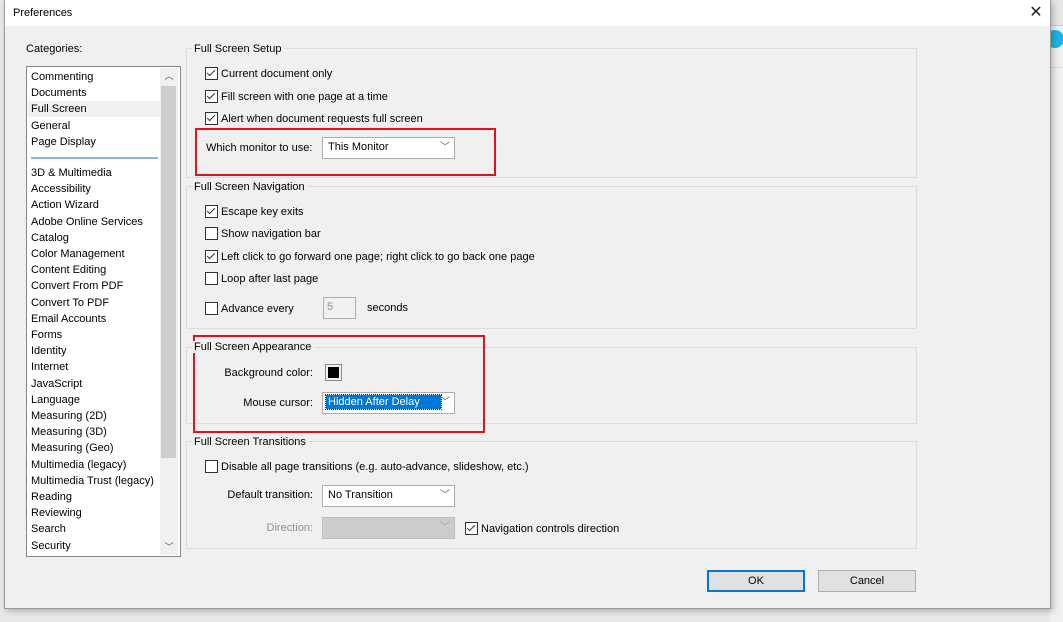 The height and width of the screenshot is (622, 1063). I want to click on categories-label: Categories:, so click(54, 49).